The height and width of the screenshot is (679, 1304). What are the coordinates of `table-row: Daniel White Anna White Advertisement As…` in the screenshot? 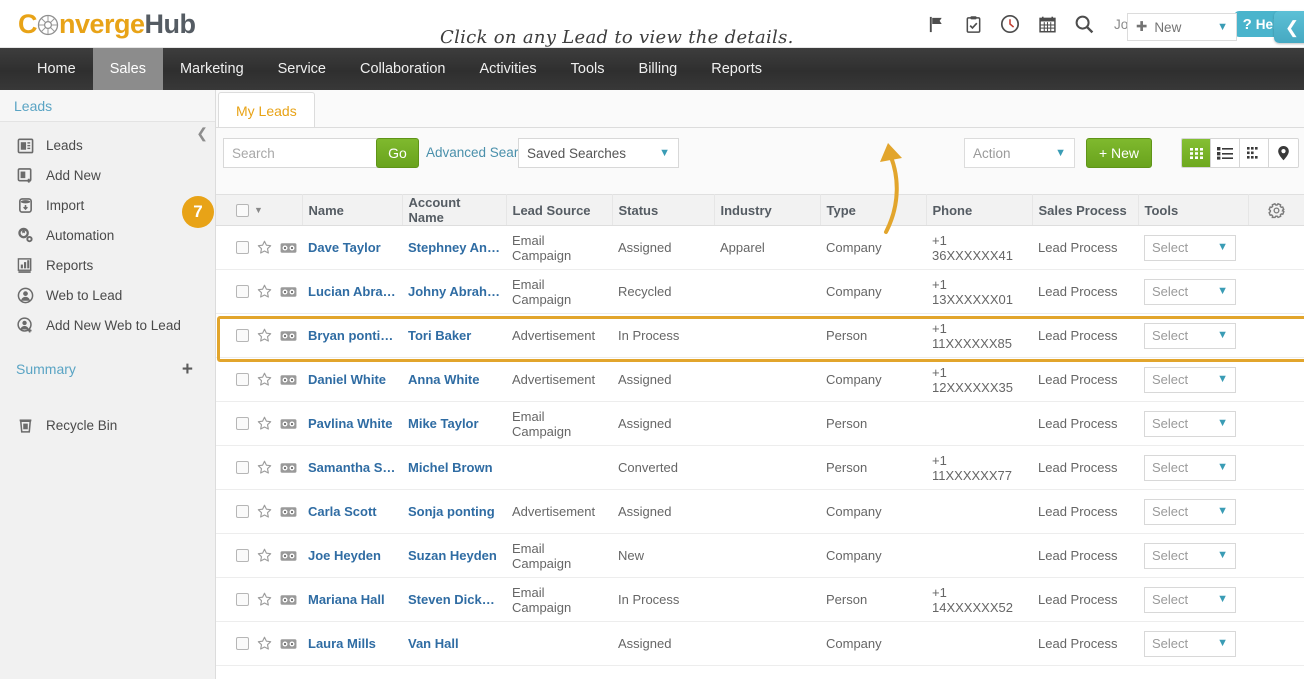 It's located at (760, 379).